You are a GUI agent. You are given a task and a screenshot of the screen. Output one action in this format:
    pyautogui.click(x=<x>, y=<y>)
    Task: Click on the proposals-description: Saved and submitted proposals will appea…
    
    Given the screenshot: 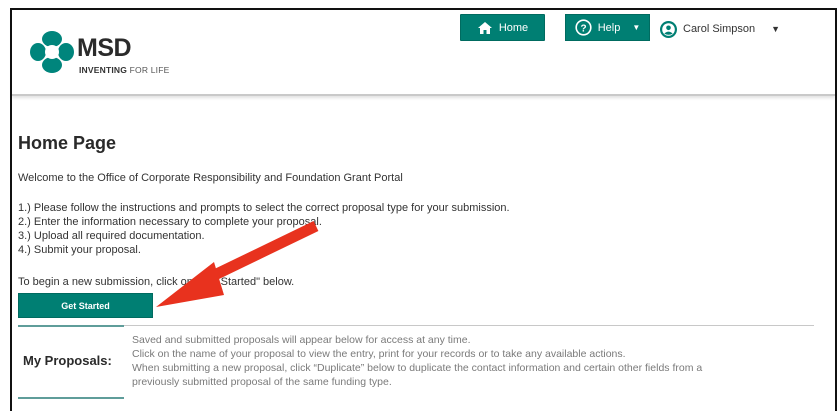 What is the action you would take?
    pyautogui.click(x=417, y=361)
    